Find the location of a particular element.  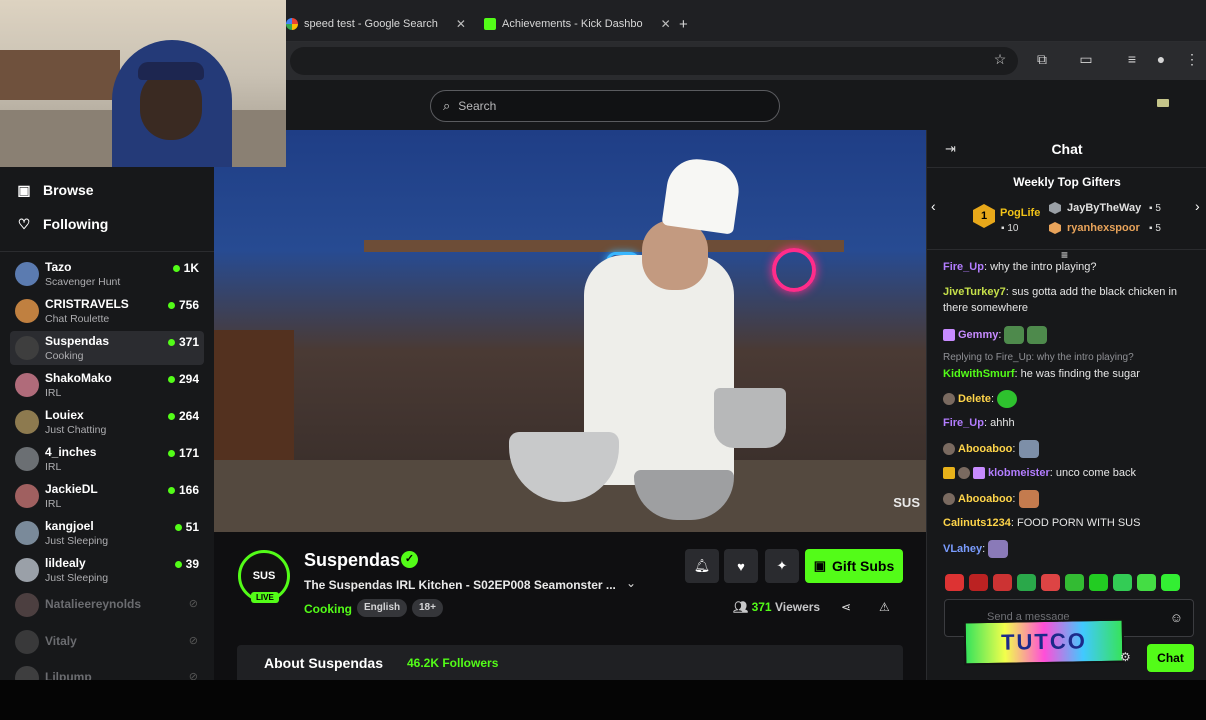

viewer-count-value: 171 is located at coordinates (188, 453).